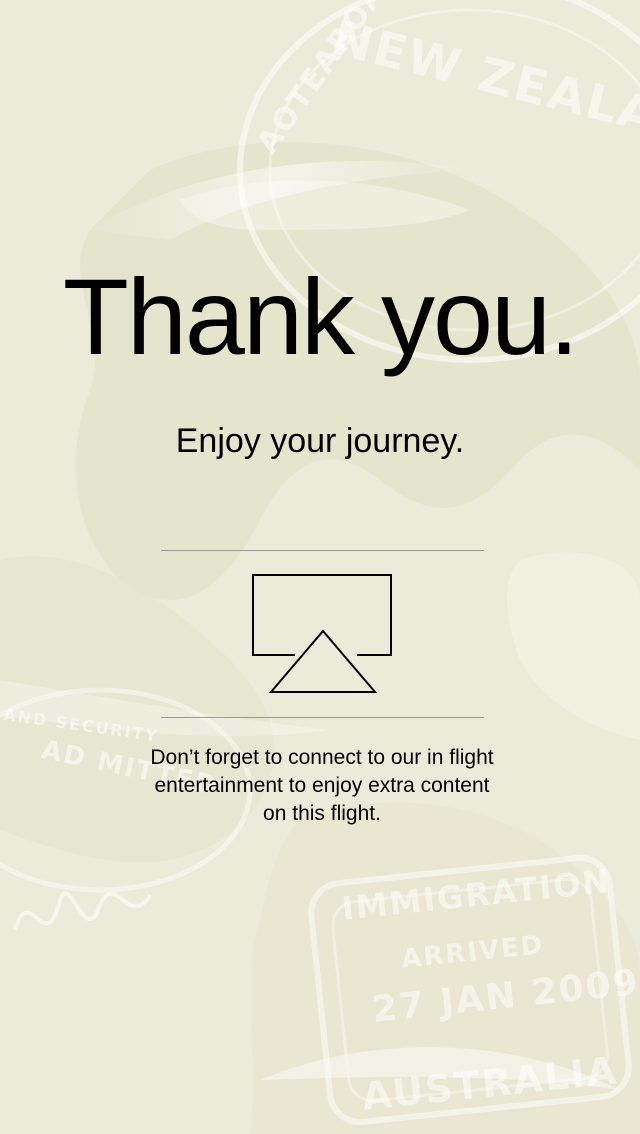  What do you see at coordinates (322, 550) in the screenshot?
I see `divider-top` at bounding box center [322, 550].